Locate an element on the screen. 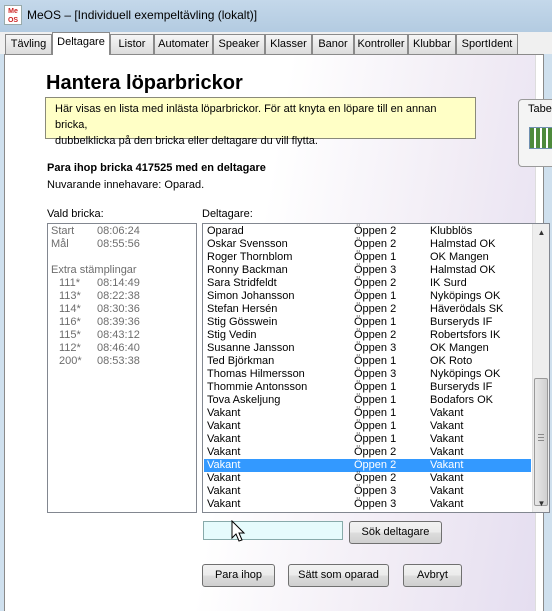 This screenshot has width=552, height=611. scrollbar-thumb is located at coordinates (541, 442).